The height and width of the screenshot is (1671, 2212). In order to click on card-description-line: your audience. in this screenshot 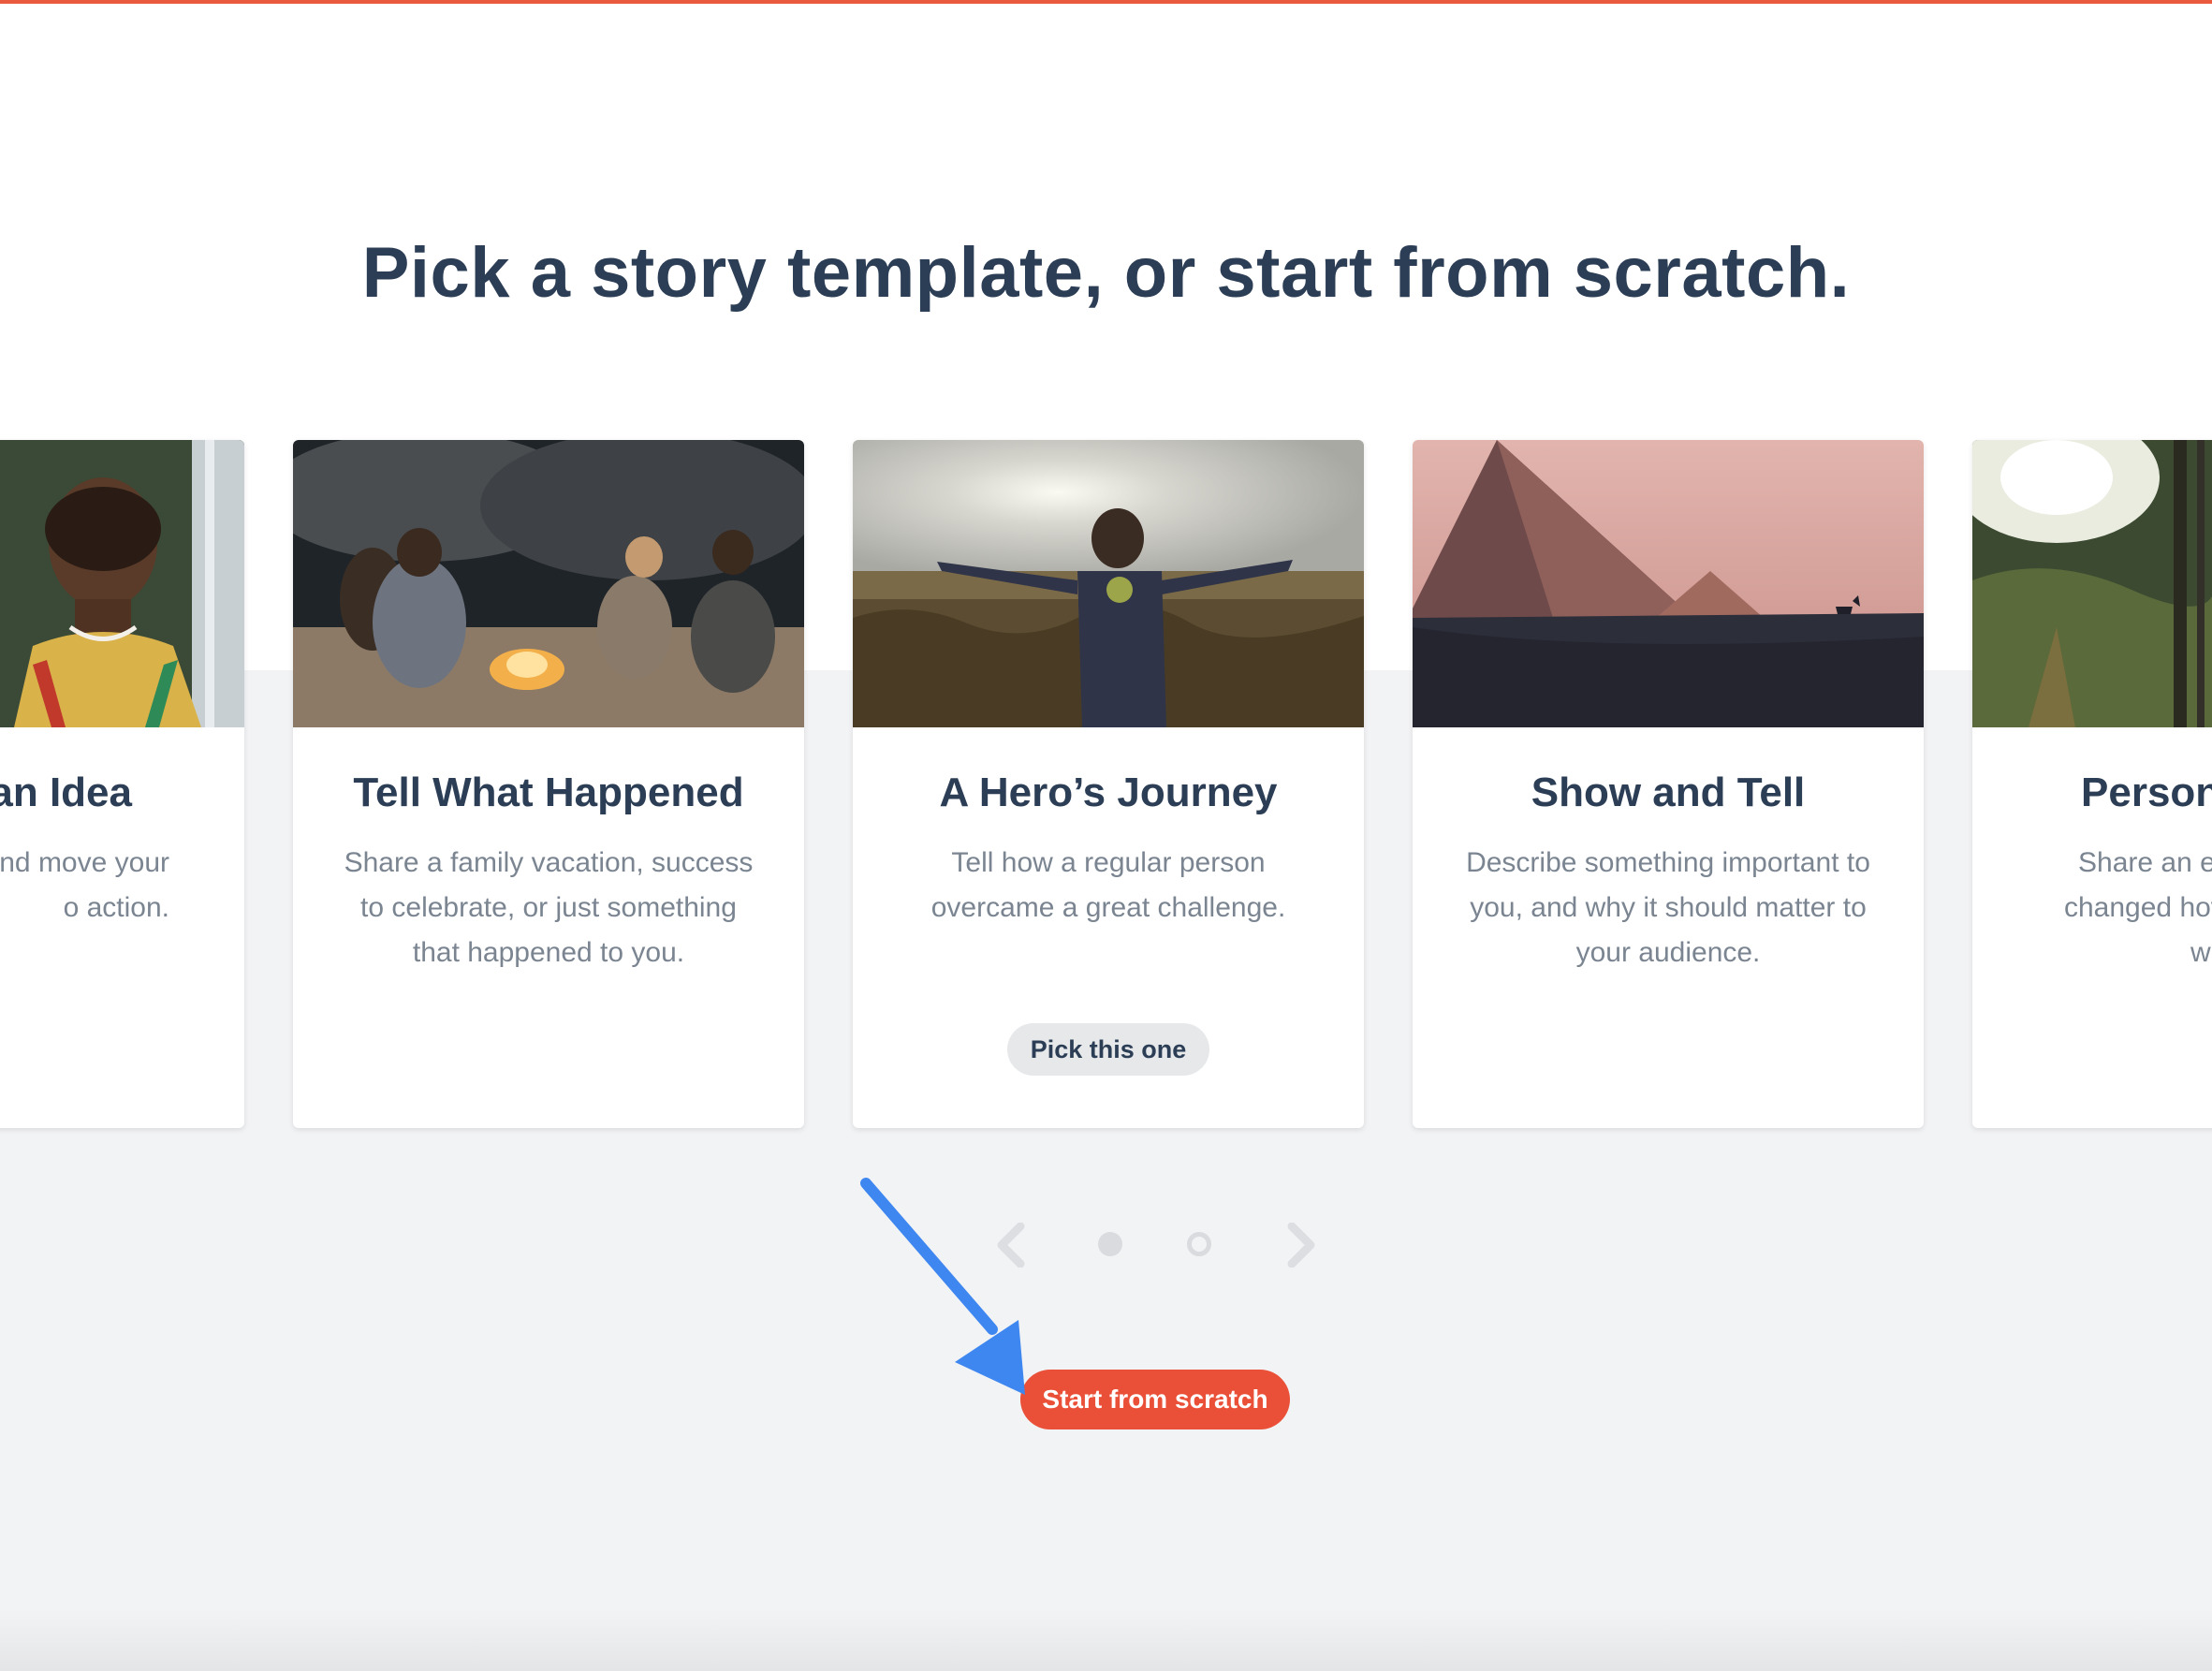, I will do `click(1668, 952)`.